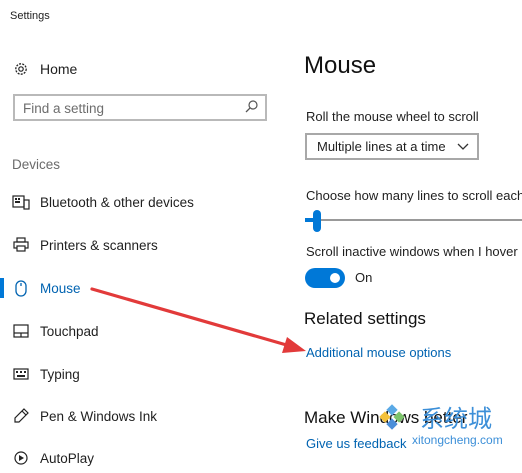  Describe the element at coordinates (261, 16) in the screenshot. I see `title-bar: Settings` at that location.